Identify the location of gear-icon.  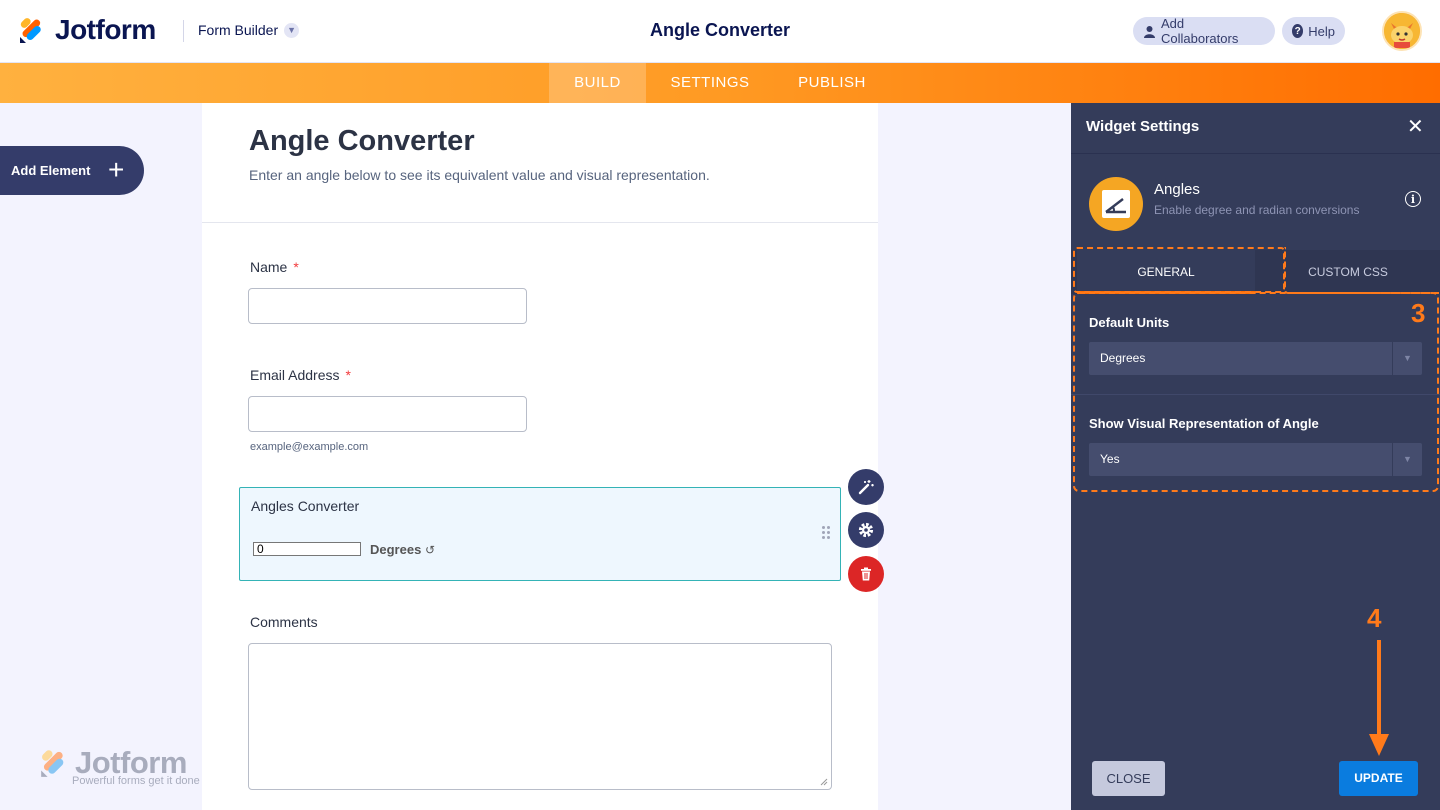
(866, 530).